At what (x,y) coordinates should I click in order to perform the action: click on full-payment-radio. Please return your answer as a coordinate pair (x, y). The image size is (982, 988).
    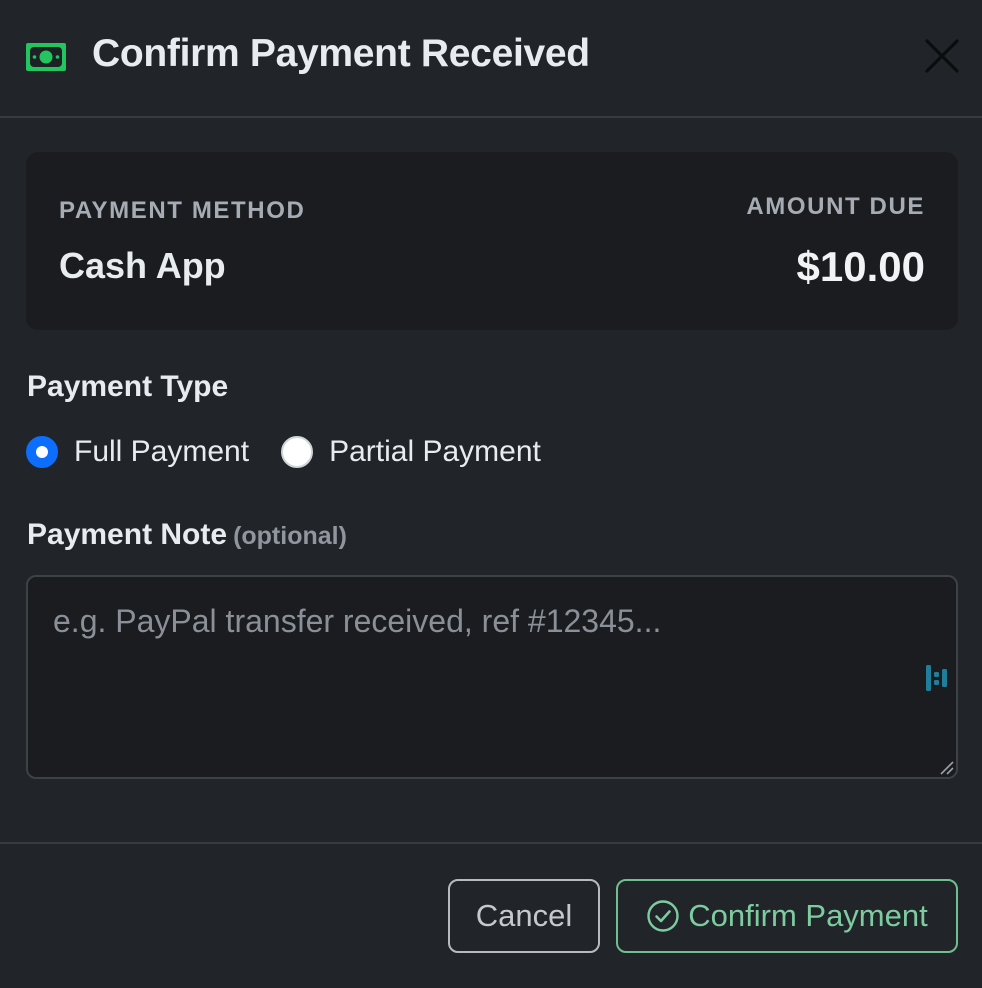
    Looking at the image, I should click on (42, 452).